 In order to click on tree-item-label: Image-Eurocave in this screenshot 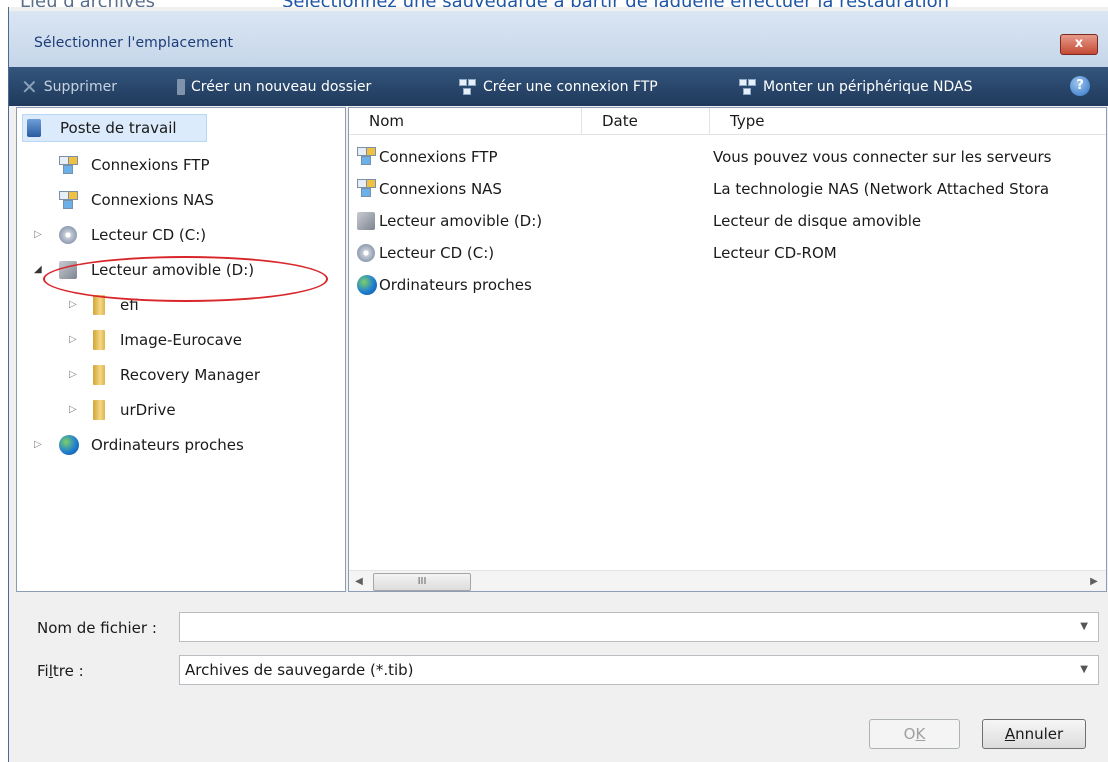, I will do `click(181, 340)`.